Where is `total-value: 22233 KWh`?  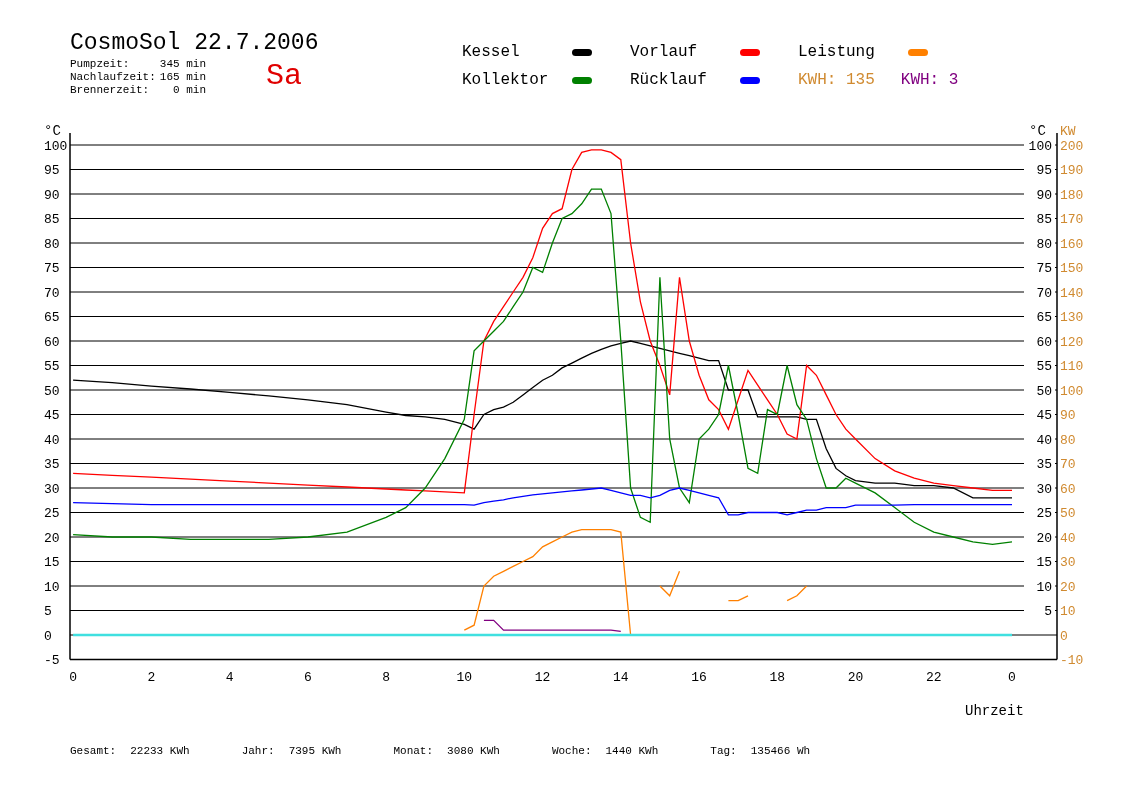
total-value: 22233 KWh is located at coordinates (160, 751).